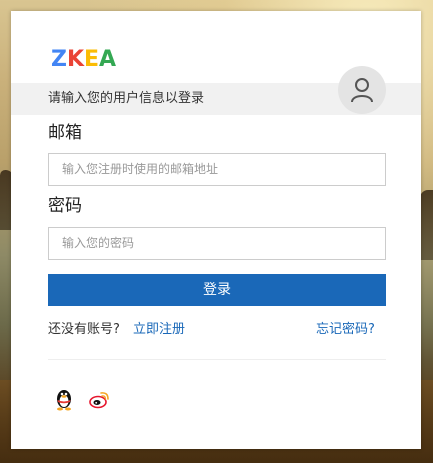  What do you see at coordinates (100, 399) in the screenshot?
I see `weibo-icon` at bounding box center [100, 399].